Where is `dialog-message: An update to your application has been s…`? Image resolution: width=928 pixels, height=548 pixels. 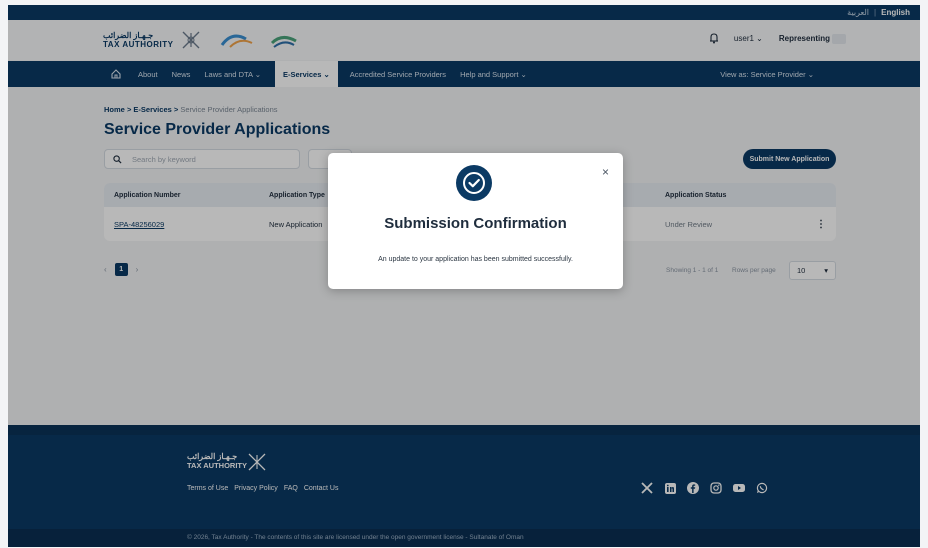 dialog-message: An update to your application has been s… is located at coordinates (475, 259).